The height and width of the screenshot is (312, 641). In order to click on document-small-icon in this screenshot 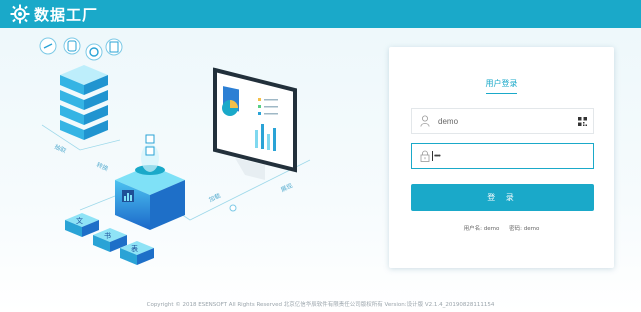, I will do `click(114, 47)`.